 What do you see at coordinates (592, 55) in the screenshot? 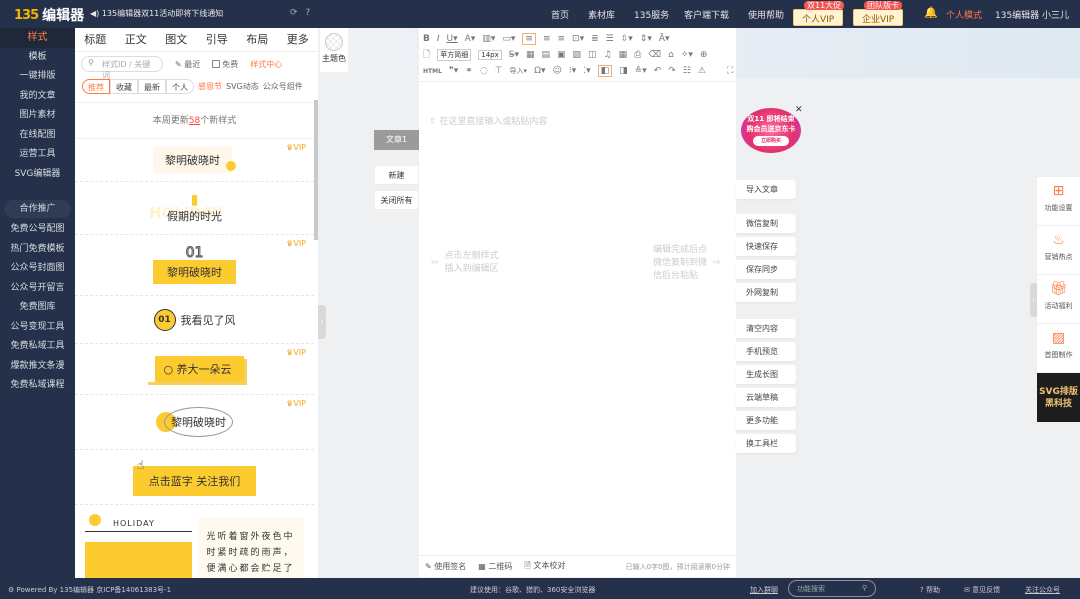
I see `gallery-icon: ◫` at bounding box center [592, 55].